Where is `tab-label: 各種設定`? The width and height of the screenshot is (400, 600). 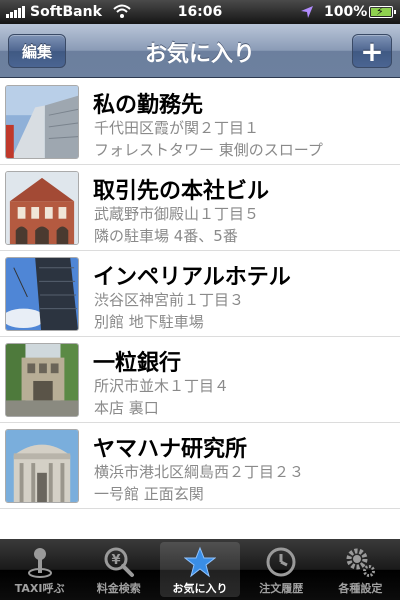 tab-label: 各種設定 is located at coordinates (360, 588).